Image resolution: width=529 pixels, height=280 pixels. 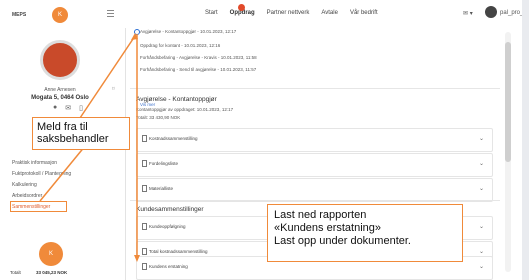 I want to click on section-title: Avgjørelse - Kontantoppgjør, so click(x=176, y=99).